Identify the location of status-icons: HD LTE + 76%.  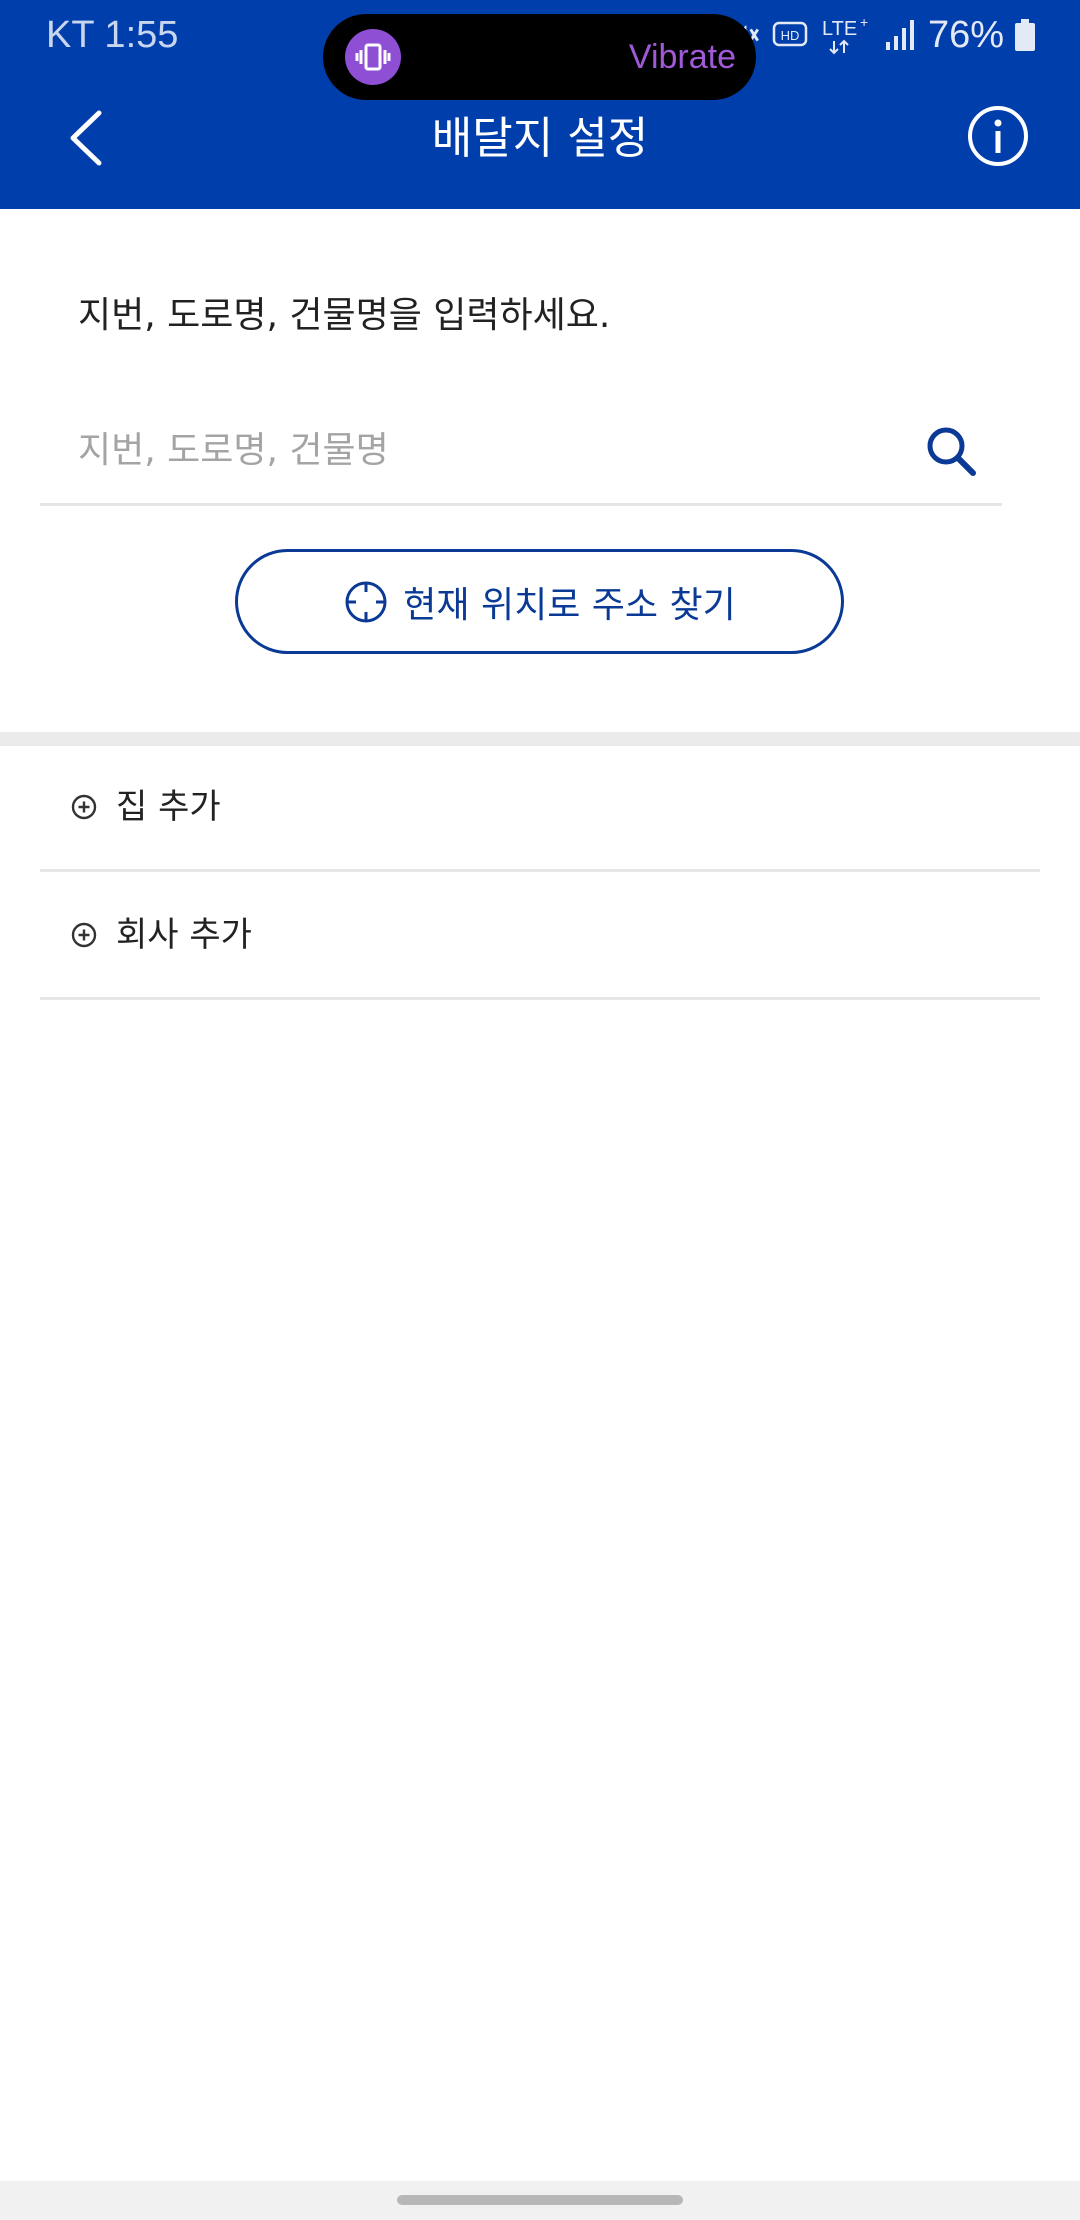
(882, 35).